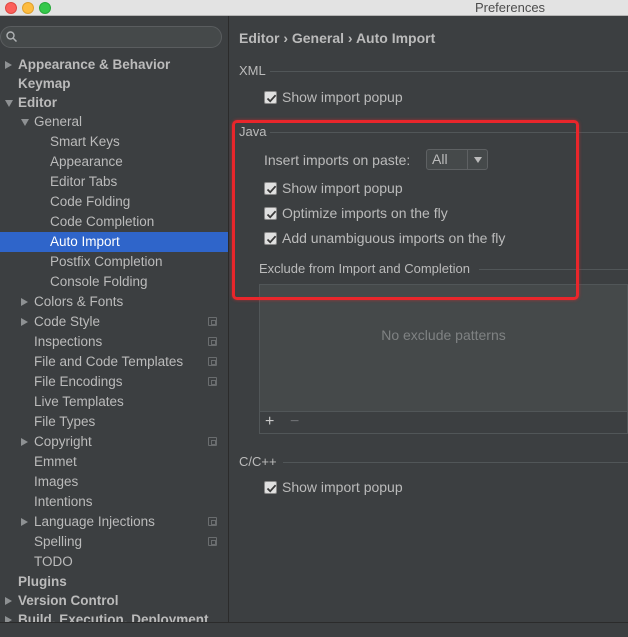  What do you see at coordinates (63, 501) in the screenshot?
I see `sidebar-item-label: Intentions` at bounding box center [63, 501].